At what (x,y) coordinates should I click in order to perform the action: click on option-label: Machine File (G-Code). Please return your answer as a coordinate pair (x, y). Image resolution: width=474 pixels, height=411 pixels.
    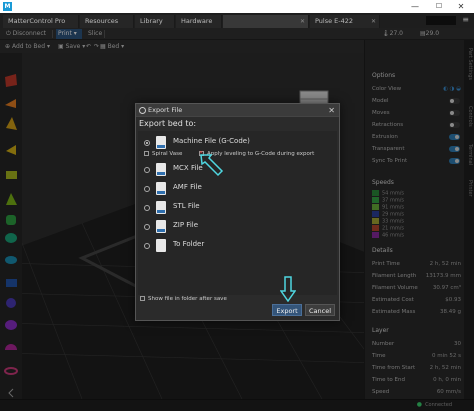
    Looking at the image, I should click on (211, 141).